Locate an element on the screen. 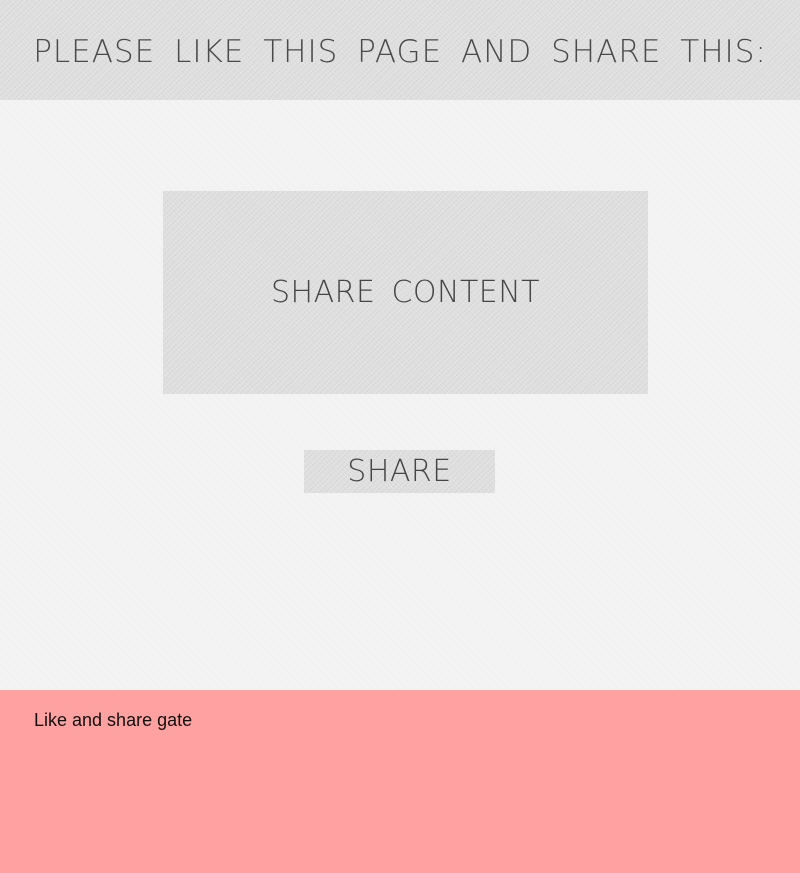 The image size is (800, 873). share-button: SHARE is located at coordinates (399, 471).